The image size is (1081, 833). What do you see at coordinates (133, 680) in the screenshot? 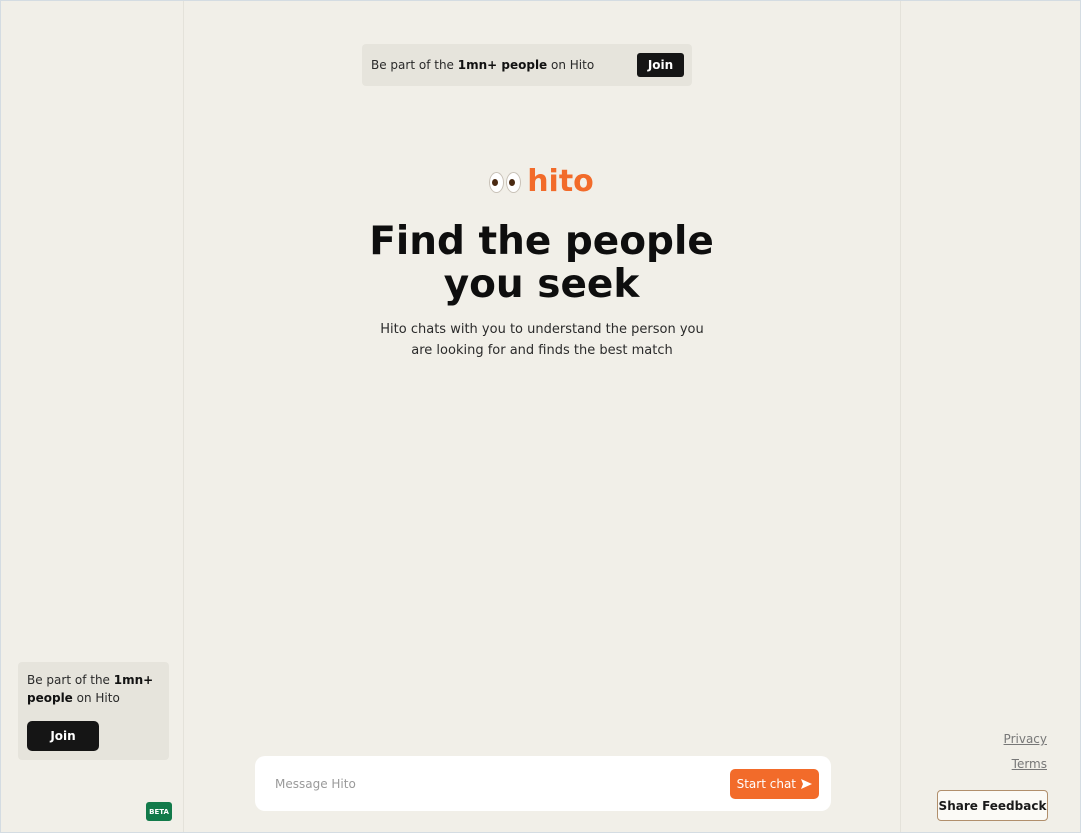
I see `side-card-bold-1: 1mn+` at bounding box center [133, 680].